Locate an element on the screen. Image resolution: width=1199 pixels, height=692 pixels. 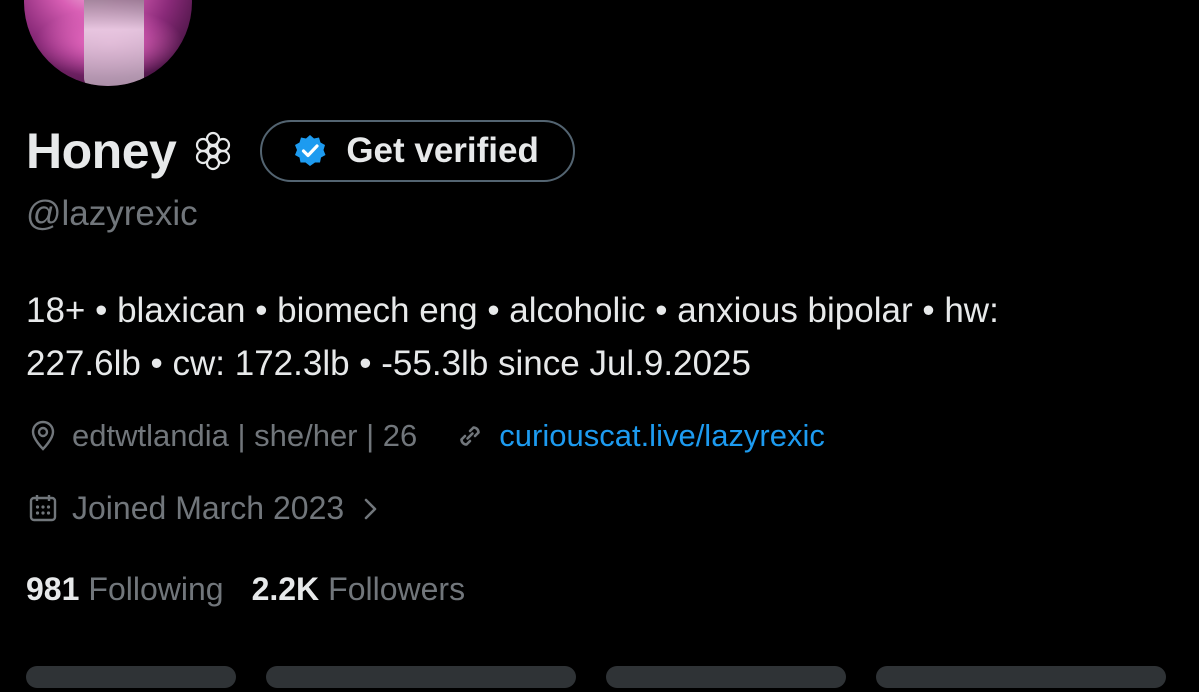
profile-location: edtwtlandia | she/her | 26 is located at coordinates (245, 435).